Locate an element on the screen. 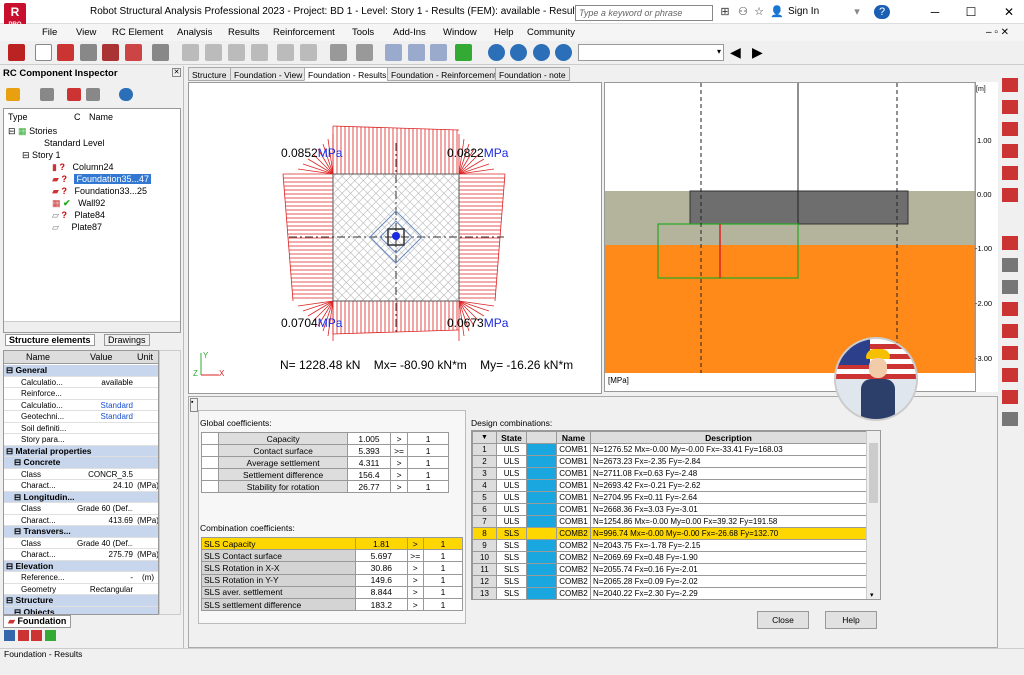  close-window-button: ✕ is located at coordinates (1009, 12).